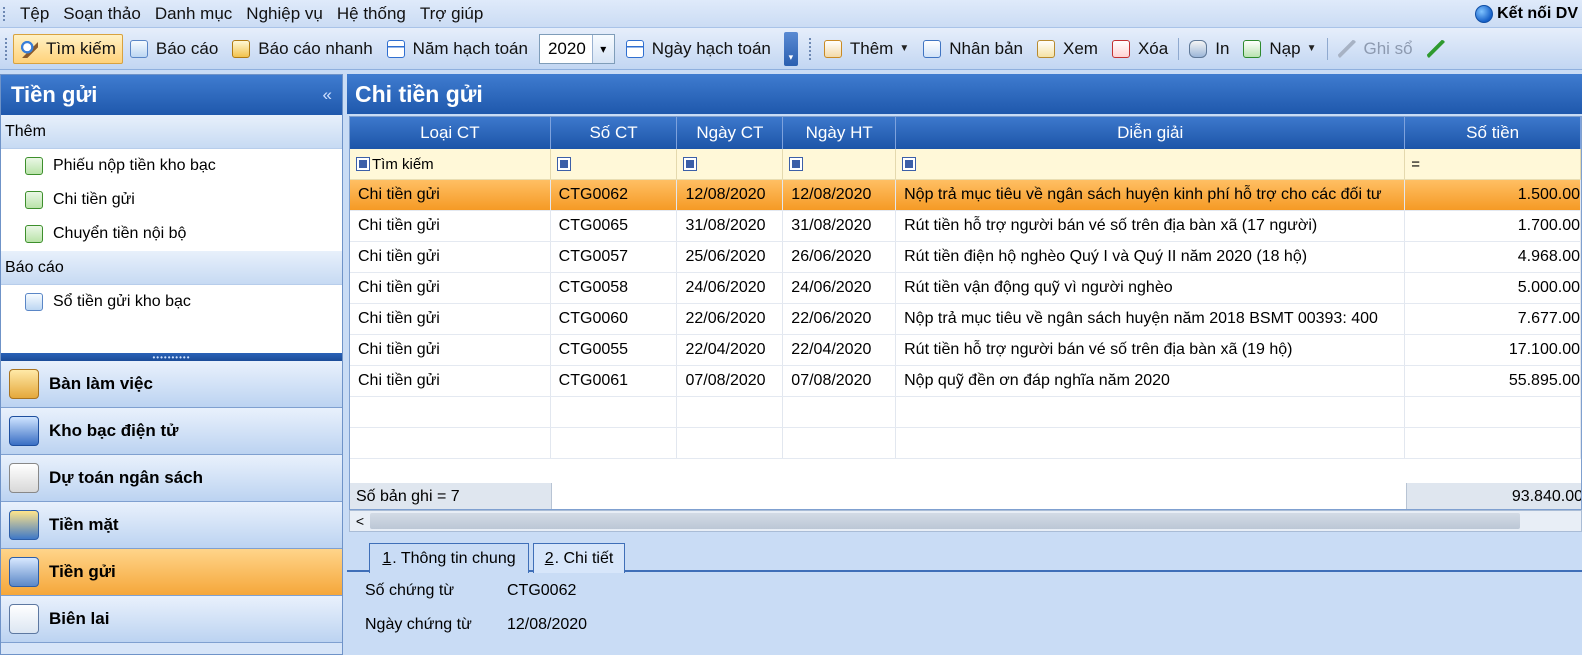 The height and width of the screenshot is (655, 1582). Describe the element at coordinates (171, 95) in the screenshot. I see `sidebar-header: Tiền gửi «` at that location.